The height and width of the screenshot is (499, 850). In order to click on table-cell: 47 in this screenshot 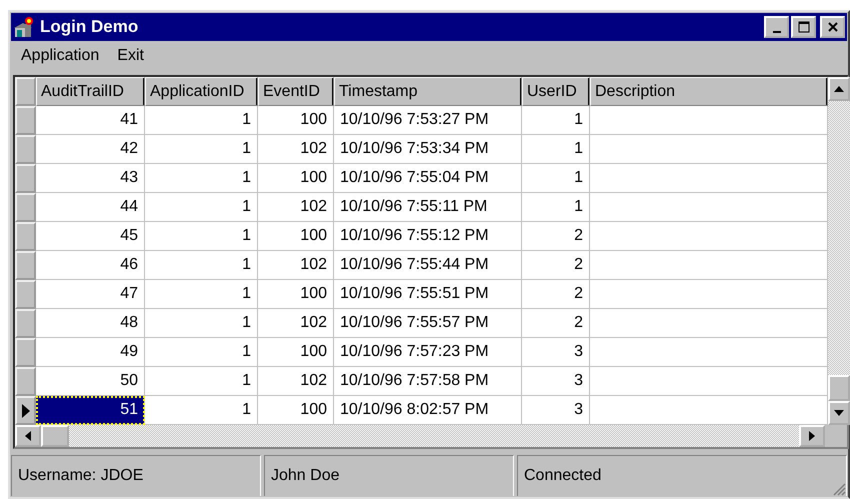, I will do `click(90, 294)`.